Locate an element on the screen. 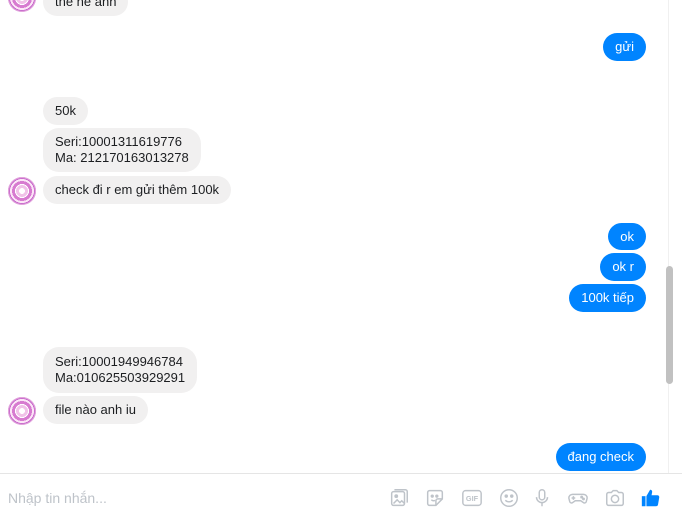  message-incoming: 50k is located at coordinates (65, 111).